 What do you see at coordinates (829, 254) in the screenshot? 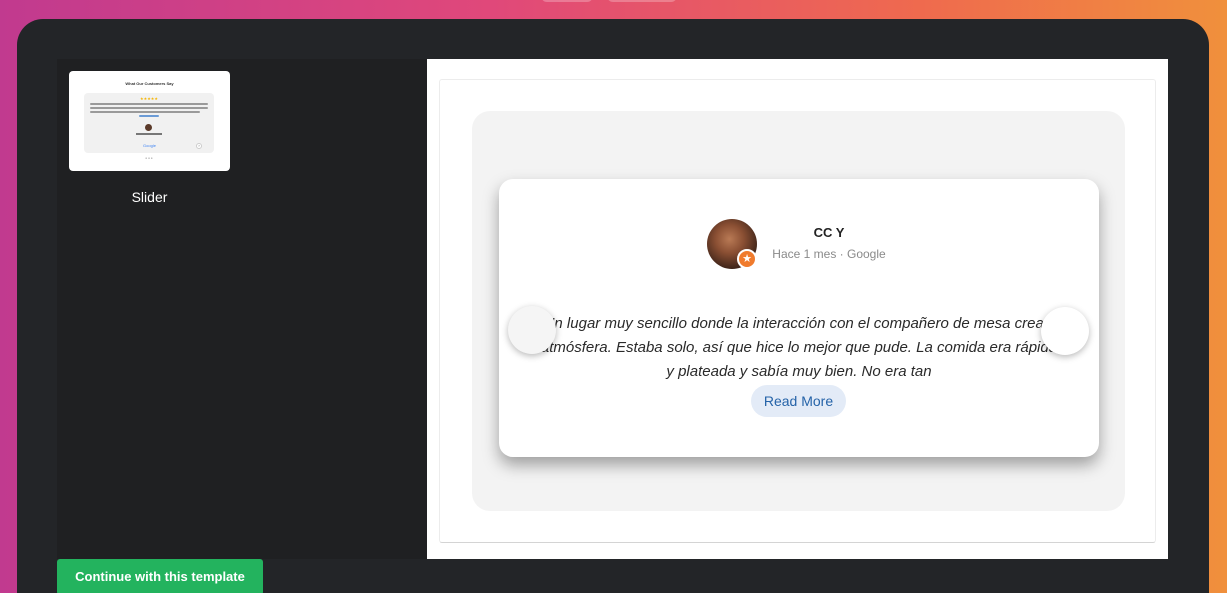
I see `review-meta: Hace 1 mes · Google` at bounding box center [829, 254].